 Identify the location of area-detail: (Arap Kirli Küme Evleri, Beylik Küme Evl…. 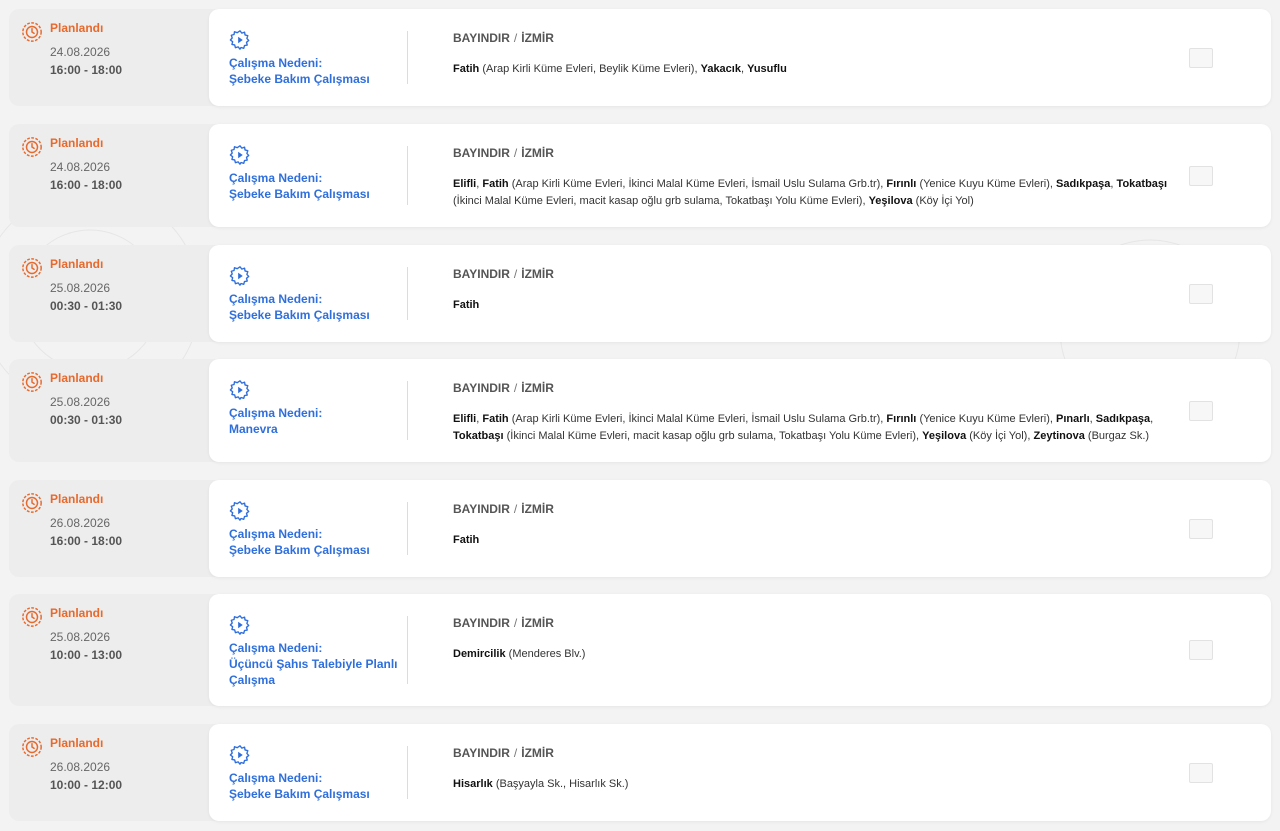
(588, 69).